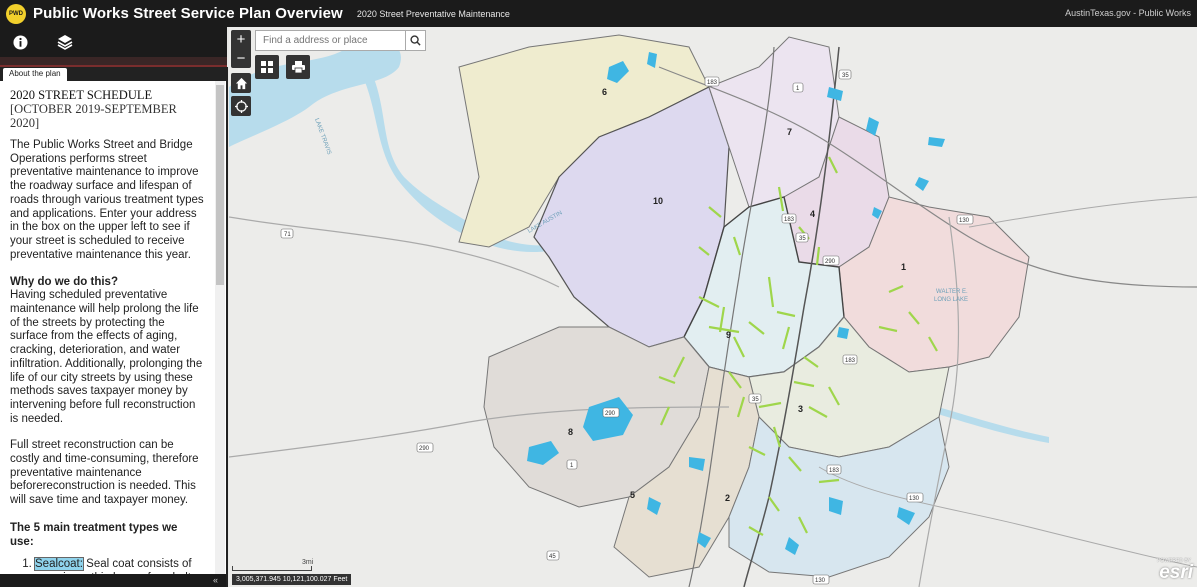 The height and width of the screenshot is (587, 1197). What do you see at coordinates (272, 565) in the screenshot?
I see `scale-bar: 3mi` at bounding box center [272, 565].